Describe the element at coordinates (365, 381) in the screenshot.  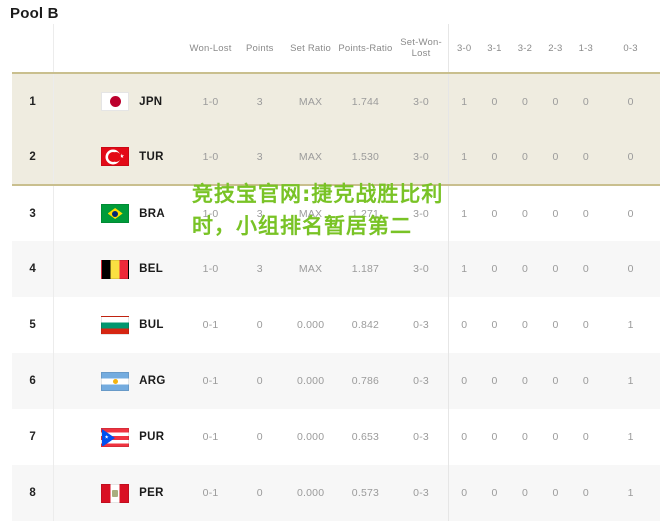
I see `row-points-ratio: 0.786` at that location.